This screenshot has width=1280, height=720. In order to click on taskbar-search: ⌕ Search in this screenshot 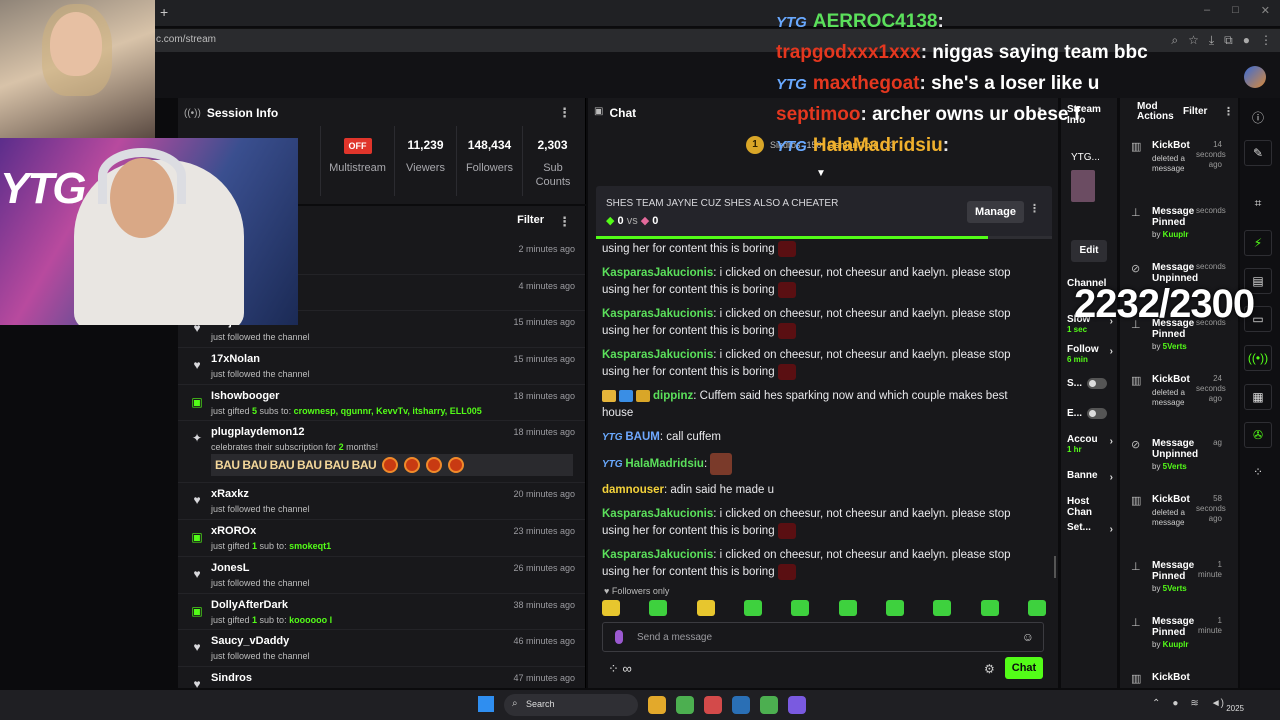, I will do `click(571, 705)`.